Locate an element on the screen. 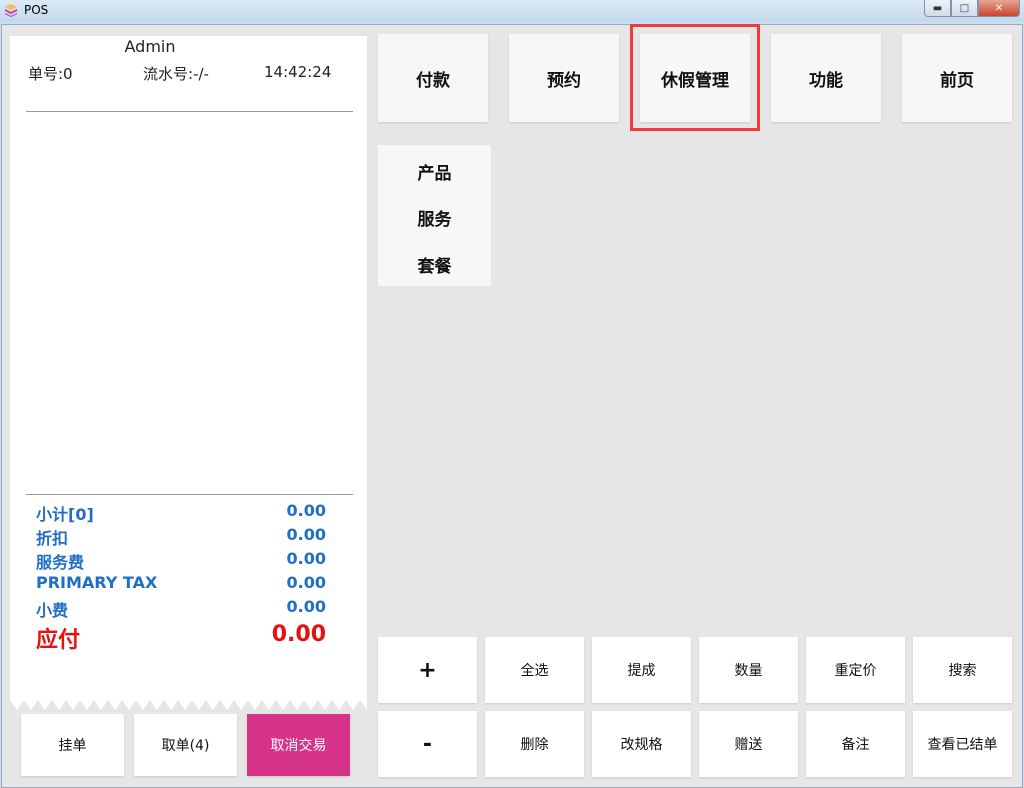 Image resolution: width=1024 pixels, height=788 pixels. decrease-button: - is located at coordinates (427, 744).